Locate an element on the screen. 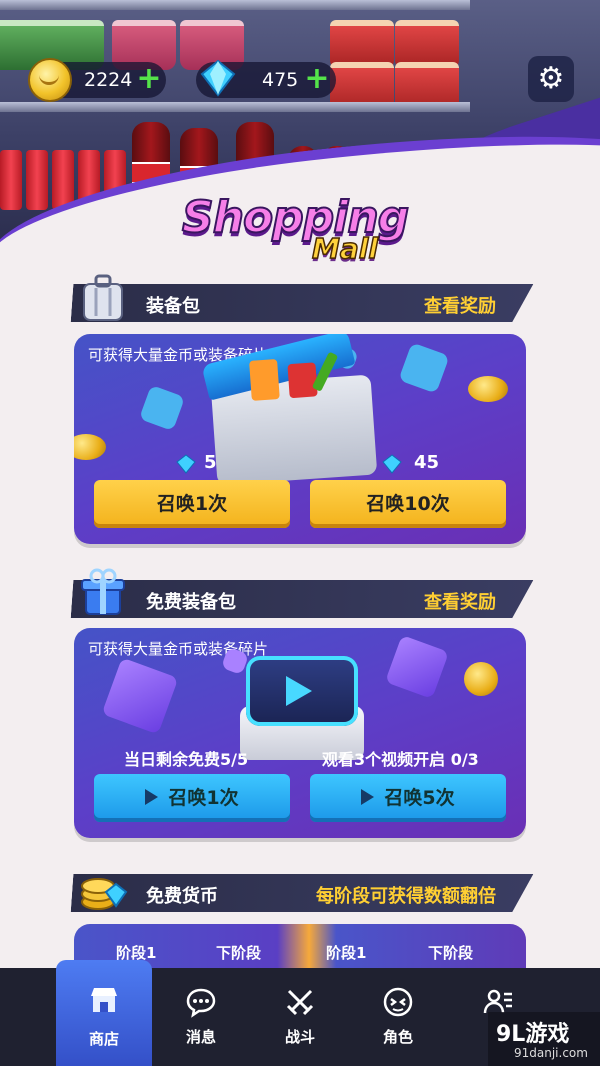 This screenshot has width=600, height=1066. add-gems-button: + is located at coordinates (317, 79).